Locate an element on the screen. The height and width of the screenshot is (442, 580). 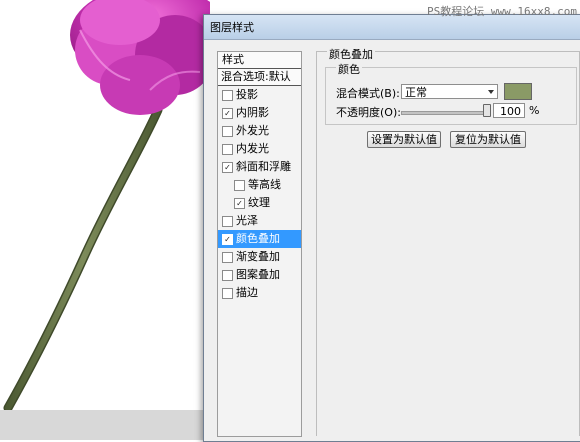
canvas-edge is located at coordinates (105, 425).